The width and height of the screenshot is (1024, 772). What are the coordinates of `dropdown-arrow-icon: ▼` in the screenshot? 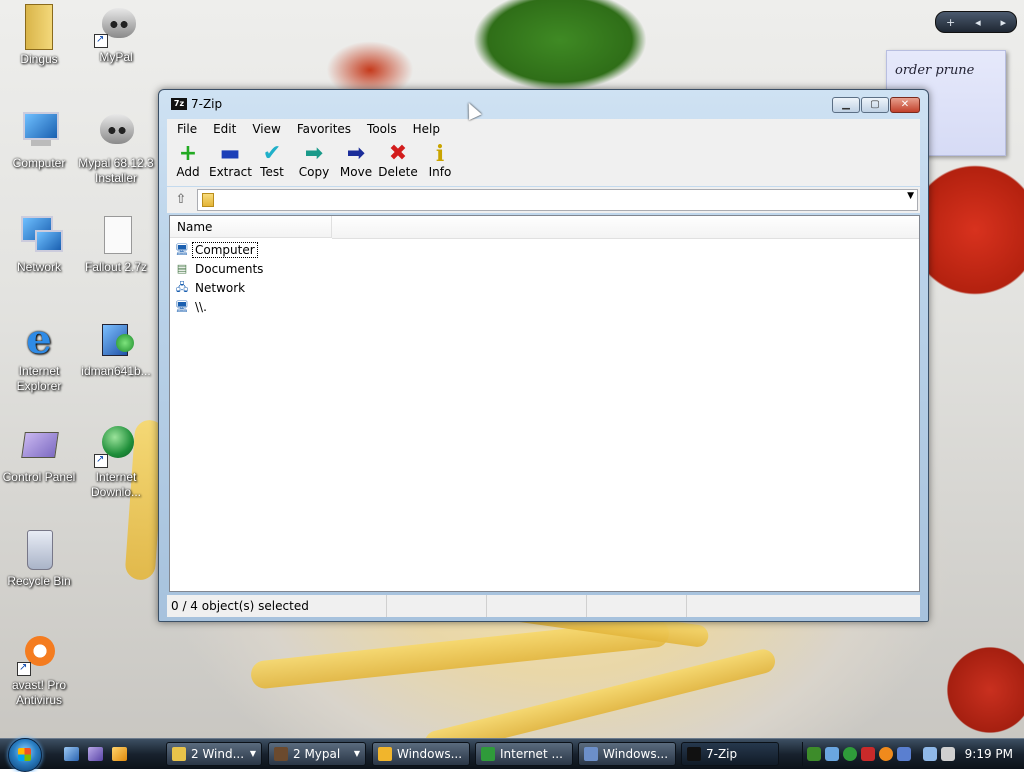 It's located at (910, 196).